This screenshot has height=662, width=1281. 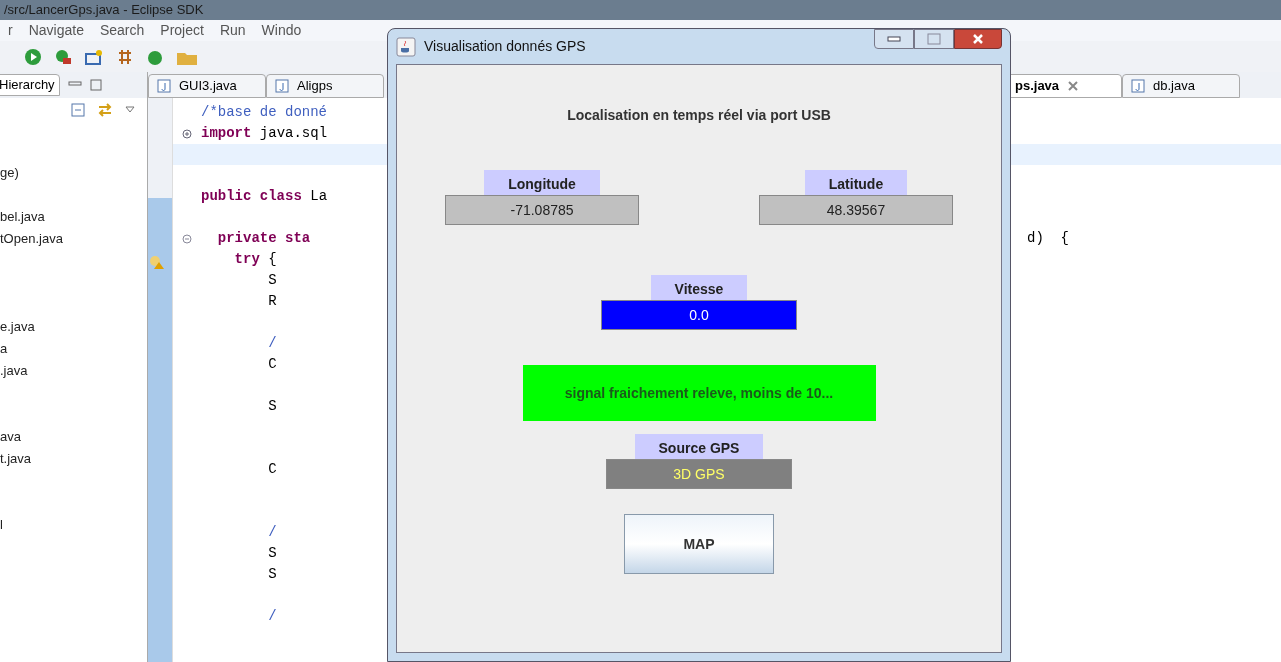 What do you see at coordinates (63, 56) in the screenshot?
I see `debug-icon` at bounding box center [63, 56].